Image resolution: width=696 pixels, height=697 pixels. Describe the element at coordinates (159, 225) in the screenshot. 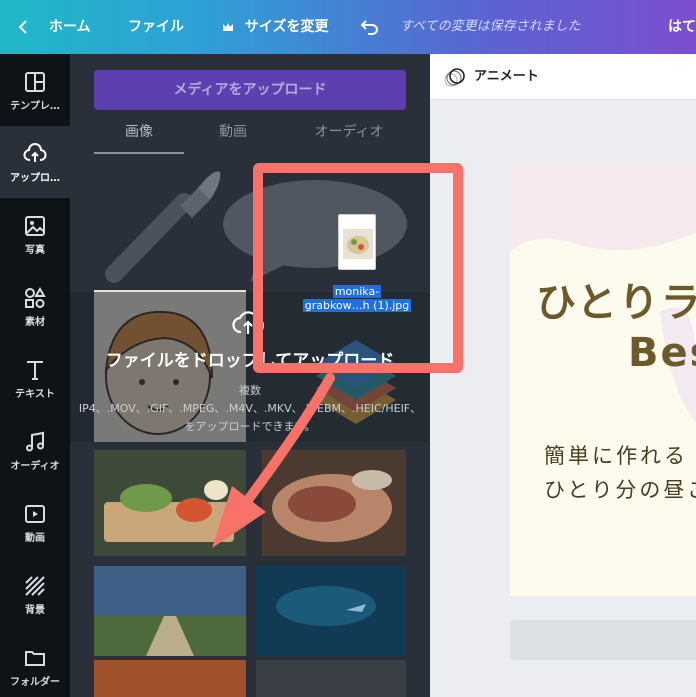

I see `upload-thumbnail-brush` at that location.